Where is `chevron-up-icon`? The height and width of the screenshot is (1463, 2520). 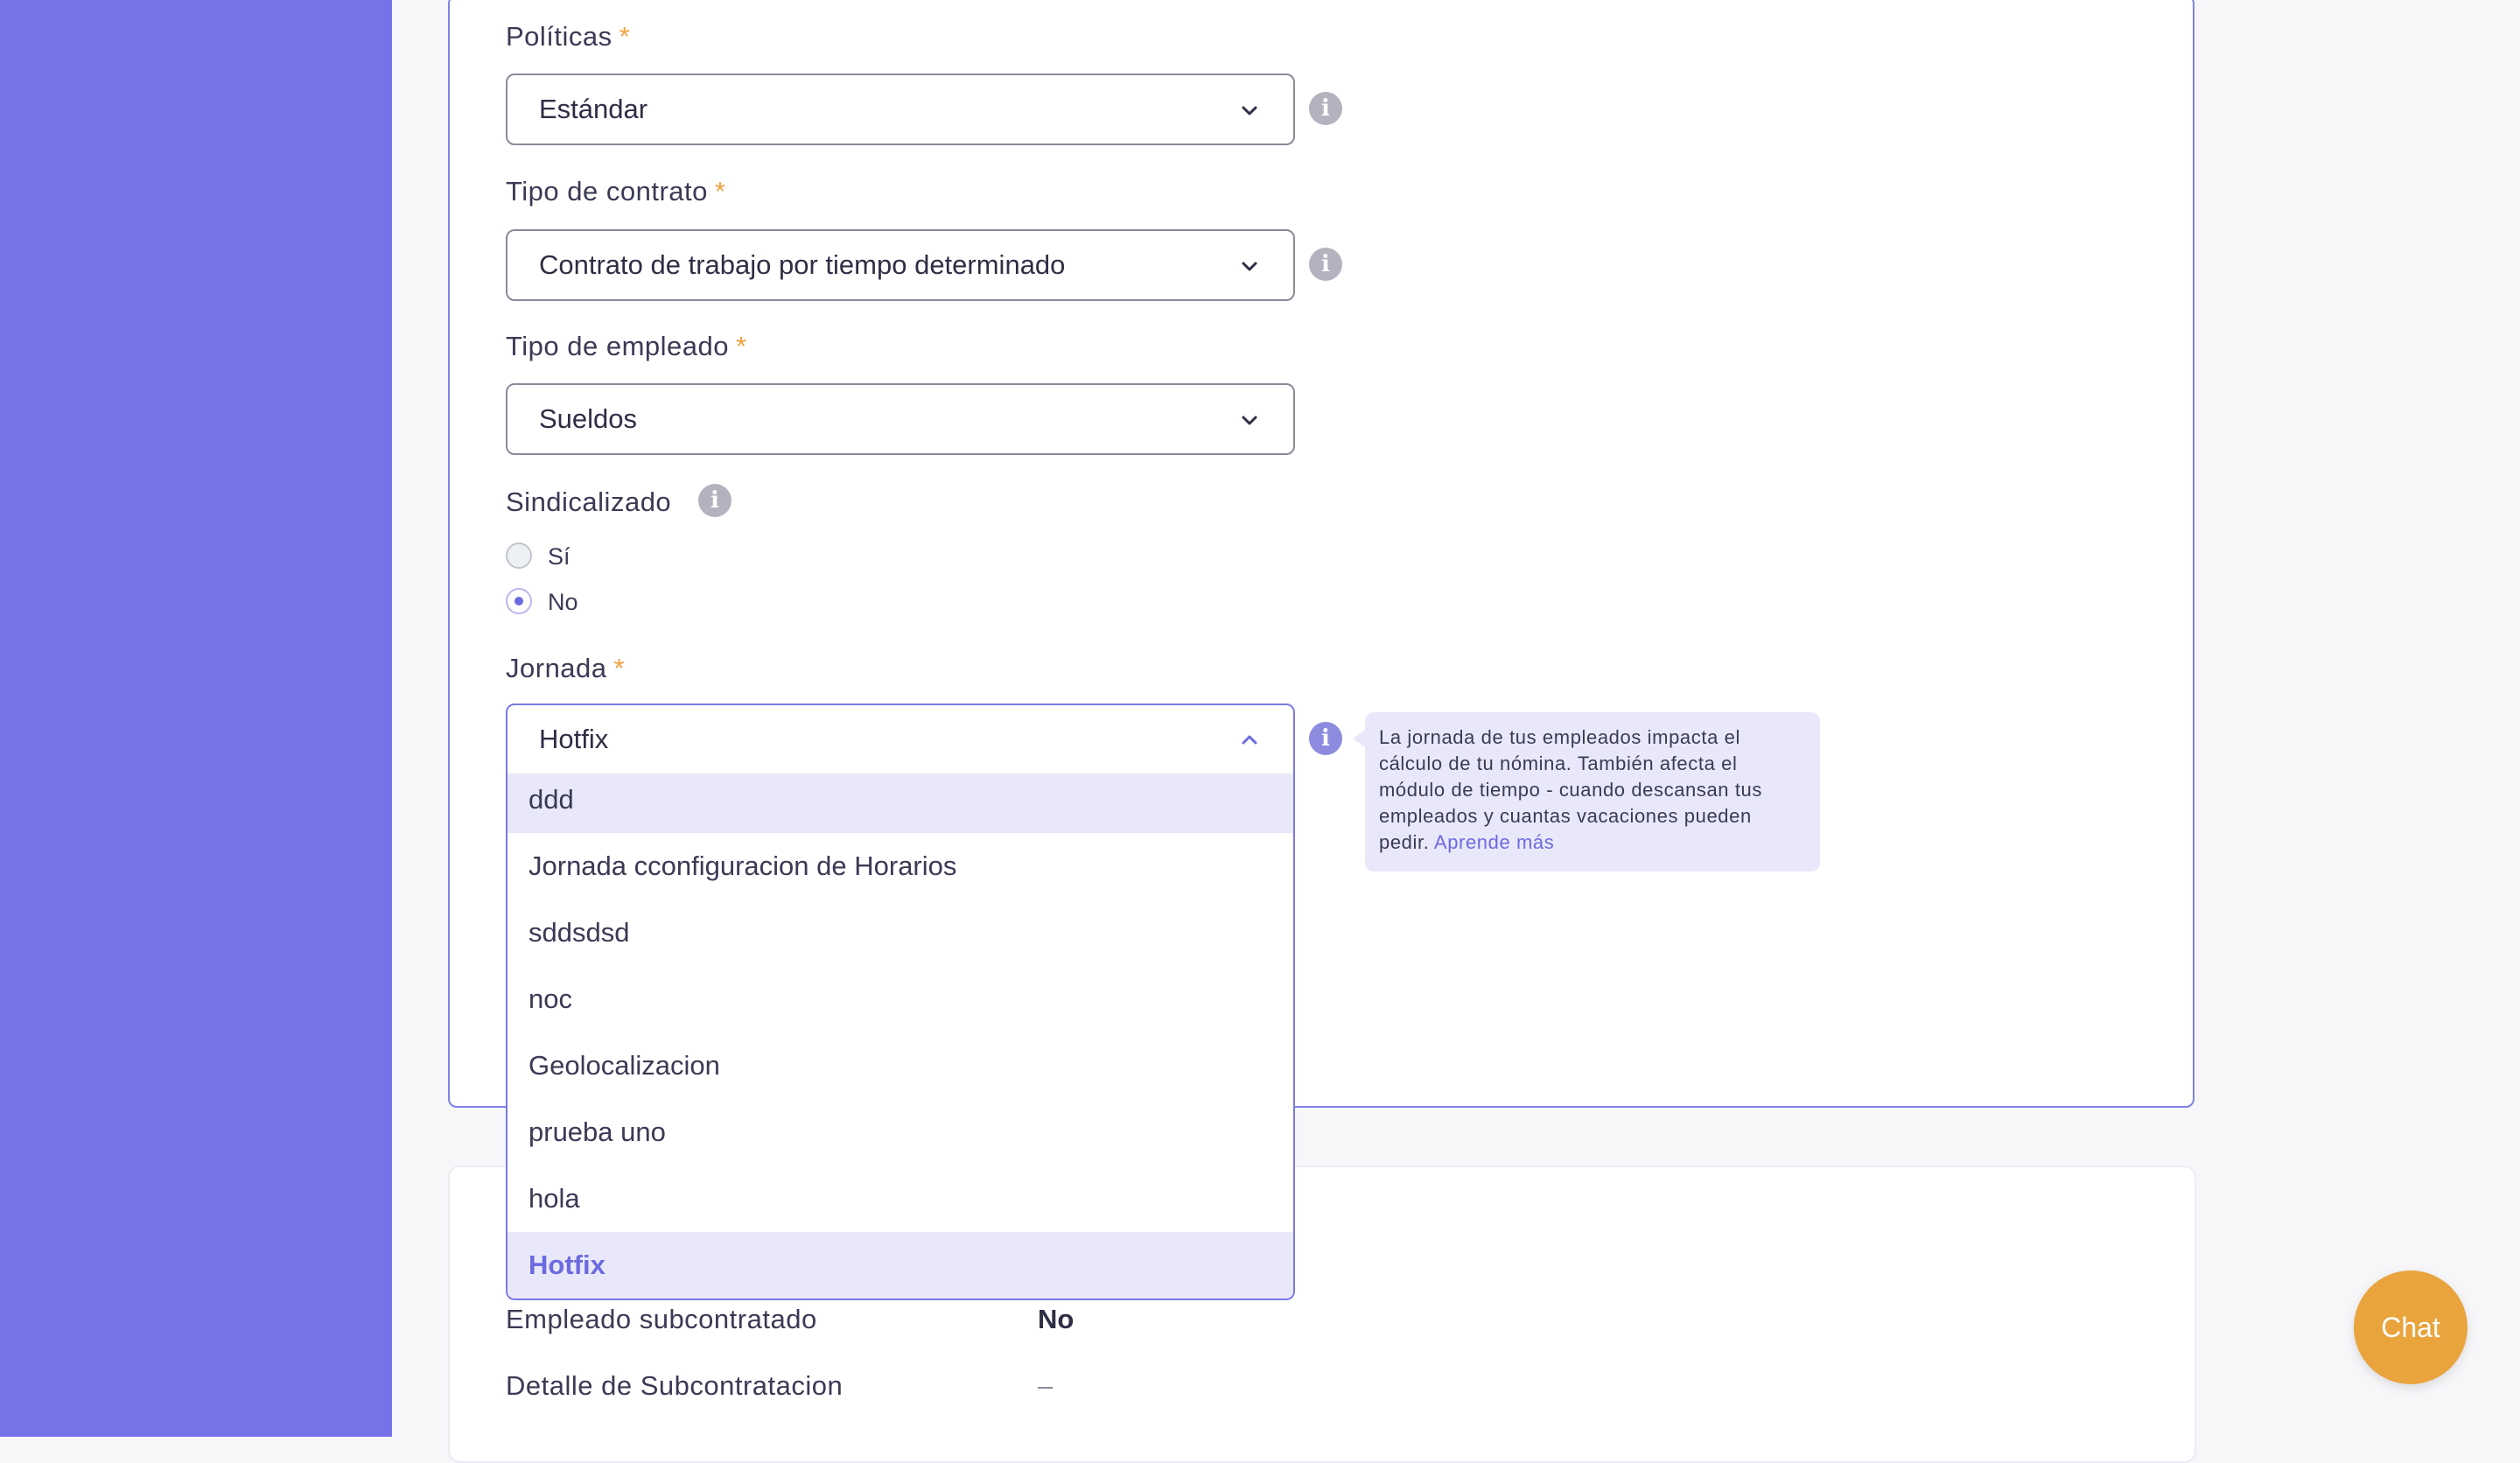
chevron-up-icon is located at coordinates (1249, 740).